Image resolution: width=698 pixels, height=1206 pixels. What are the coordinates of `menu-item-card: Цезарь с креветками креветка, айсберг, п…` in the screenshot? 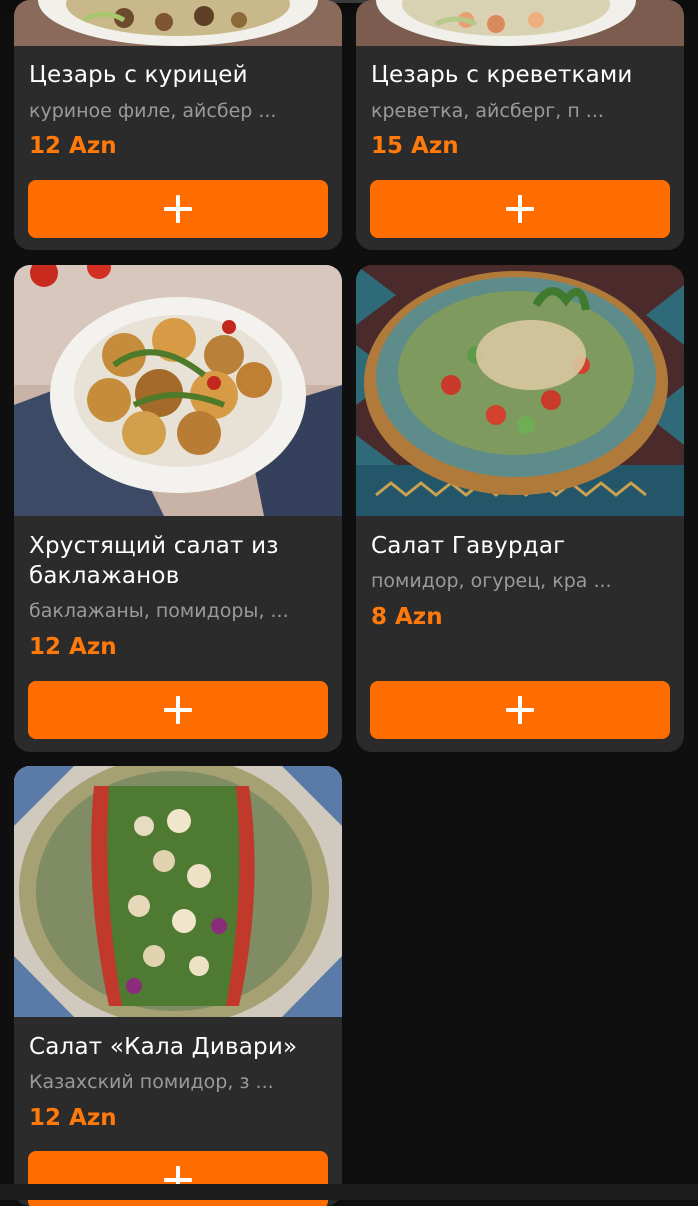 It's located at (520, 125).